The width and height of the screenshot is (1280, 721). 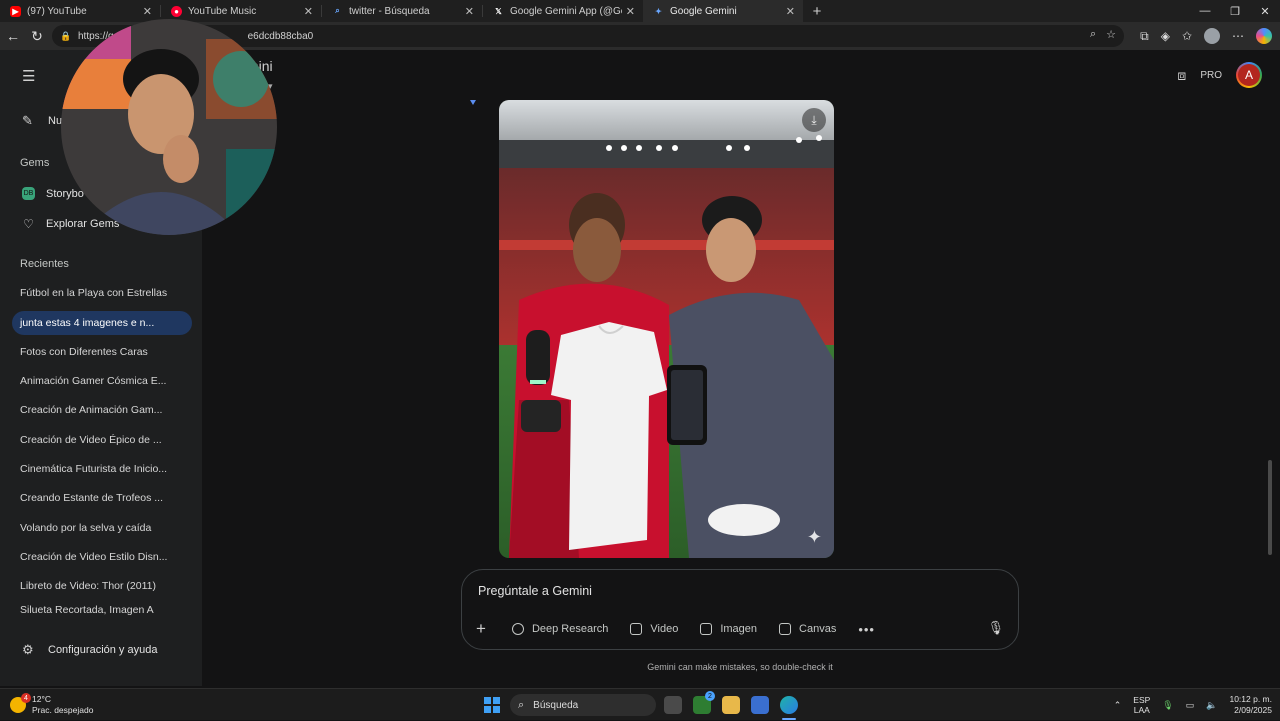 What do you see at coordinates (658, 11) in the screenshot?
I see `gemini-sparkle-icon: ✦` at bounding box center [658, 11].